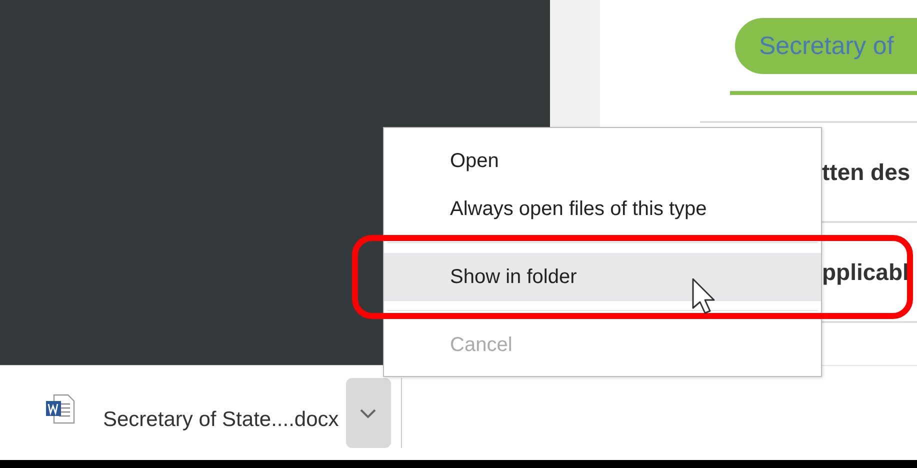 This screenshot has height=468, width=917. I want to click on dropdown-button, so click(368, 413).